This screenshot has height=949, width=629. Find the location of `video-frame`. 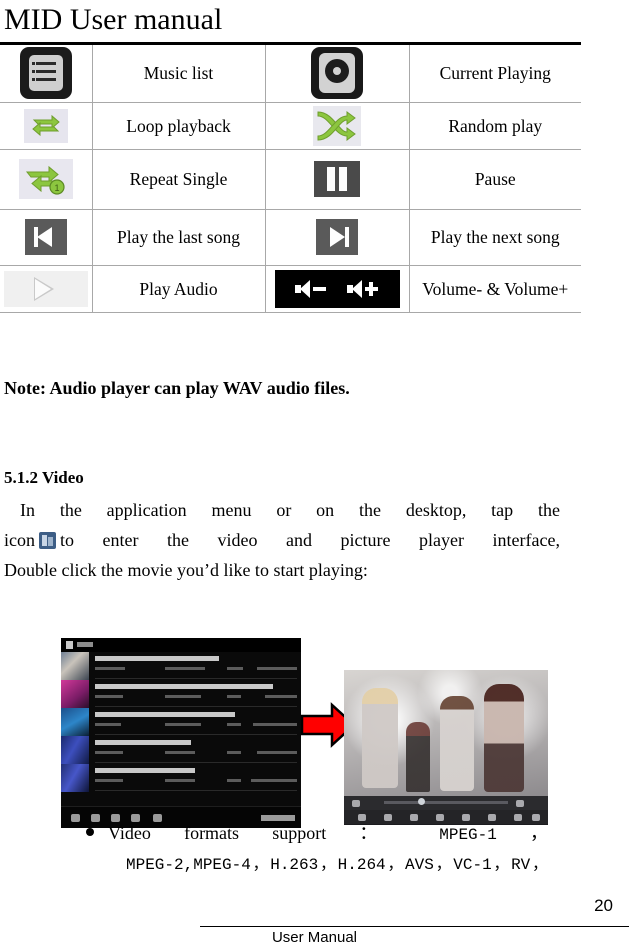

video-frame is located at coordinates (446, 733).